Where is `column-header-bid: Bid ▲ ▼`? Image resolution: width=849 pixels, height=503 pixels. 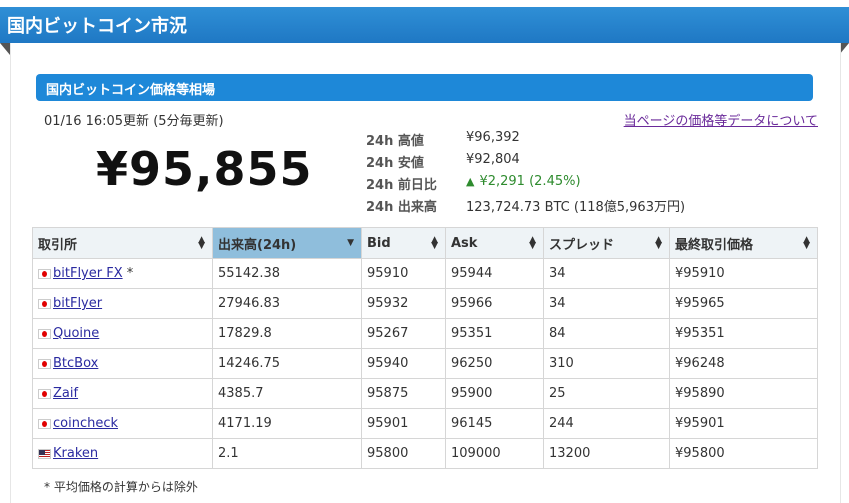
column-header-bid: Bid ▲ ▼ is located at coordinates (403, 243).